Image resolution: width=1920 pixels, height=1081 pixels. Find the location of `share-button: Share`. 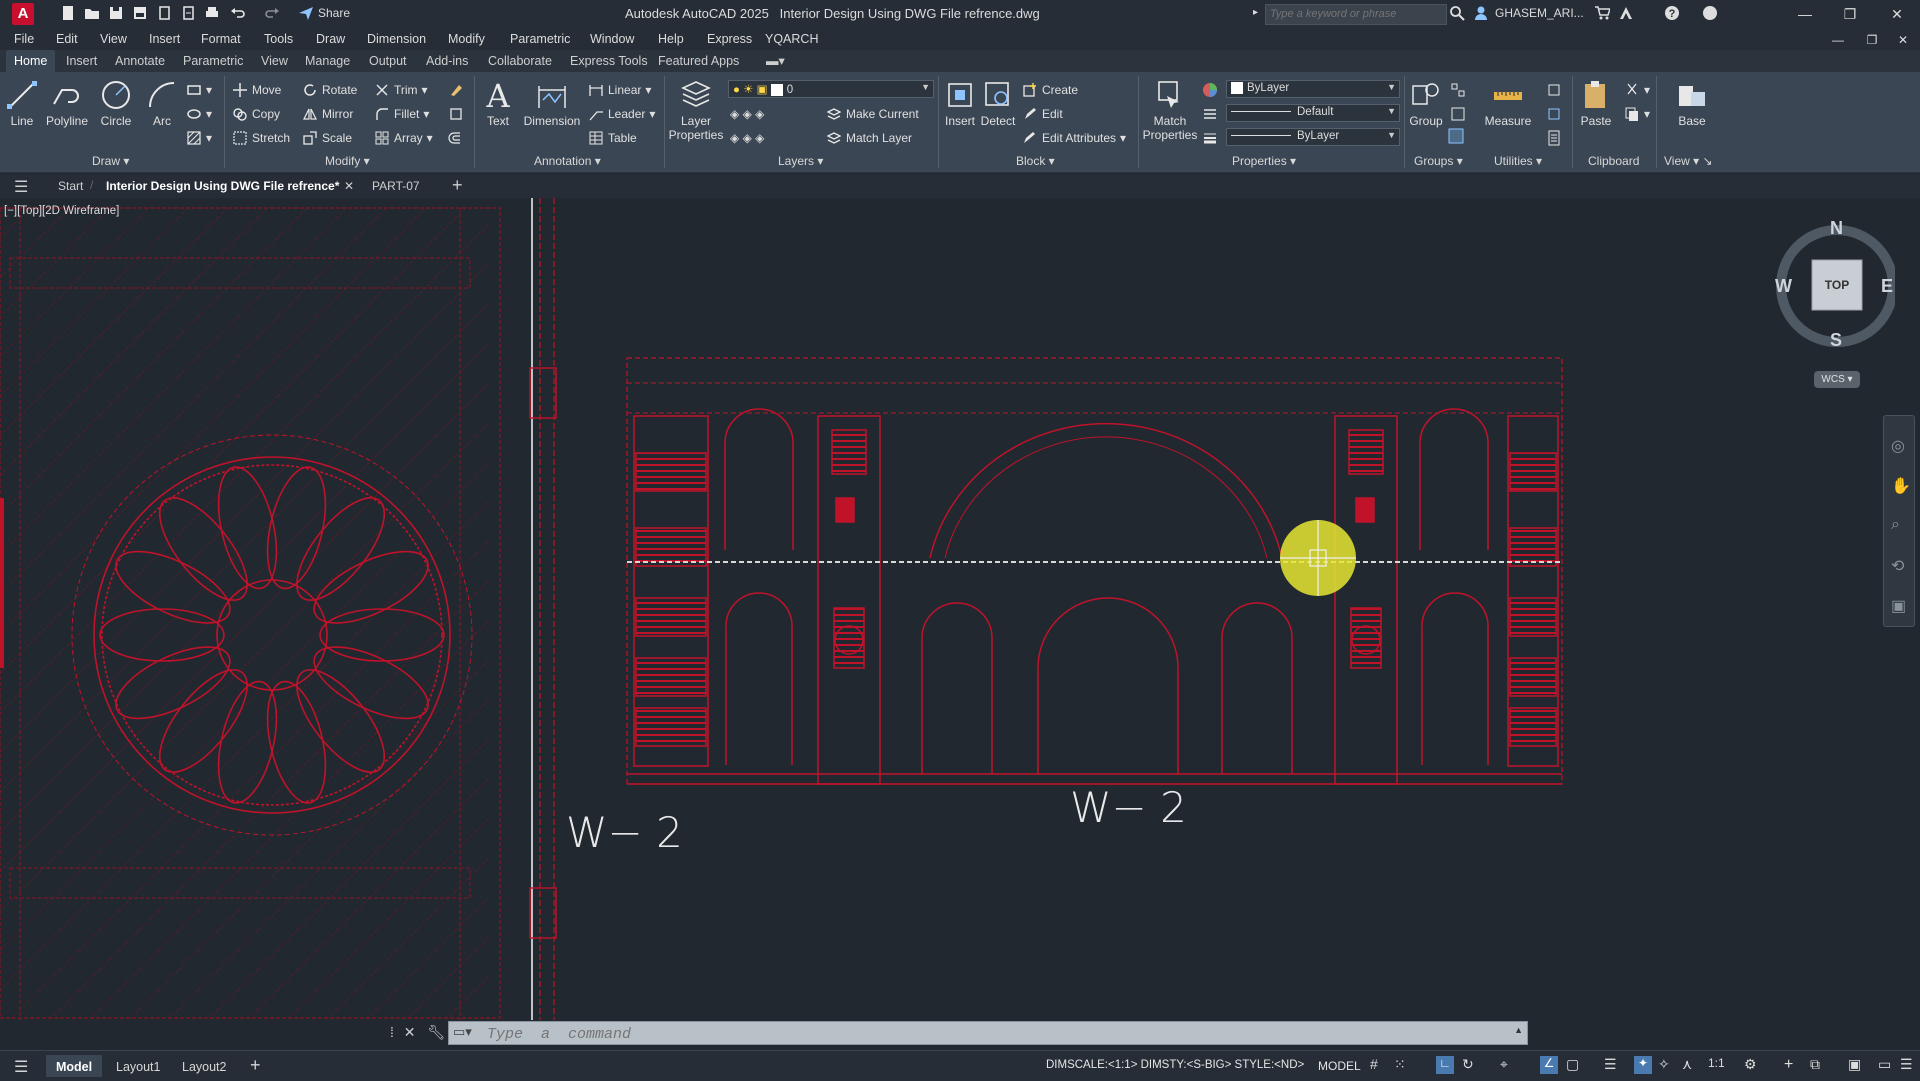

share-button: Share is located at coordinates (334, 13).